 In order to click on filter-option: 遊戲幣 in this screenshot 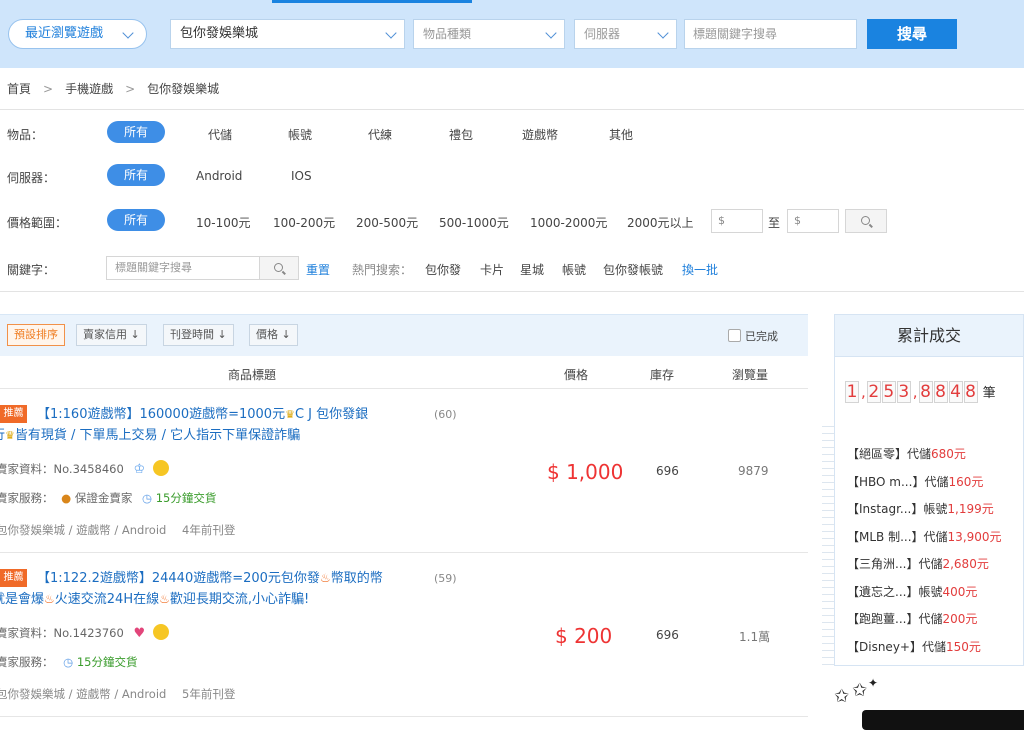, I will do `click(540, 134)`.